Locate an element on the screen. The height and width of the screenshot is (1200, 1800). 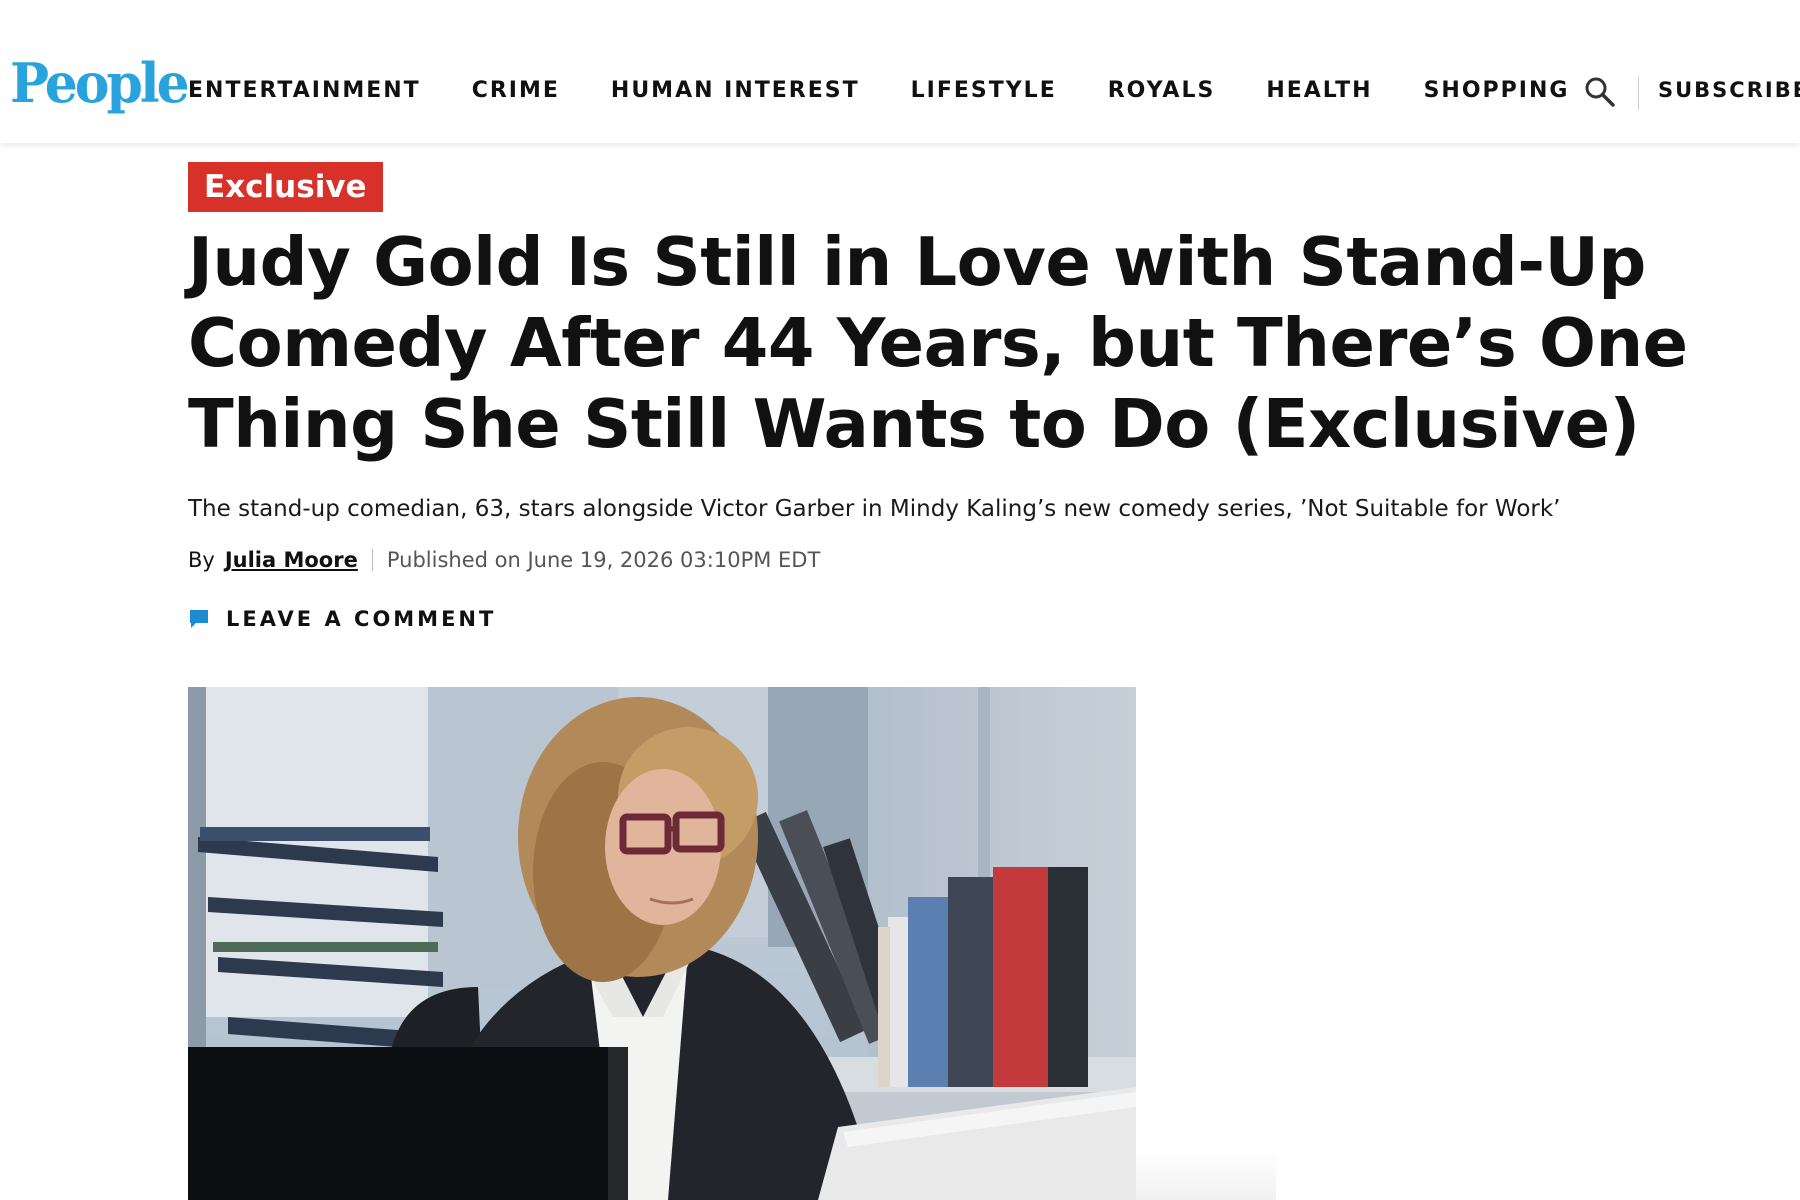
nav-item-lifestyle: LIFESTYLE is located at coordinates (984, 91).